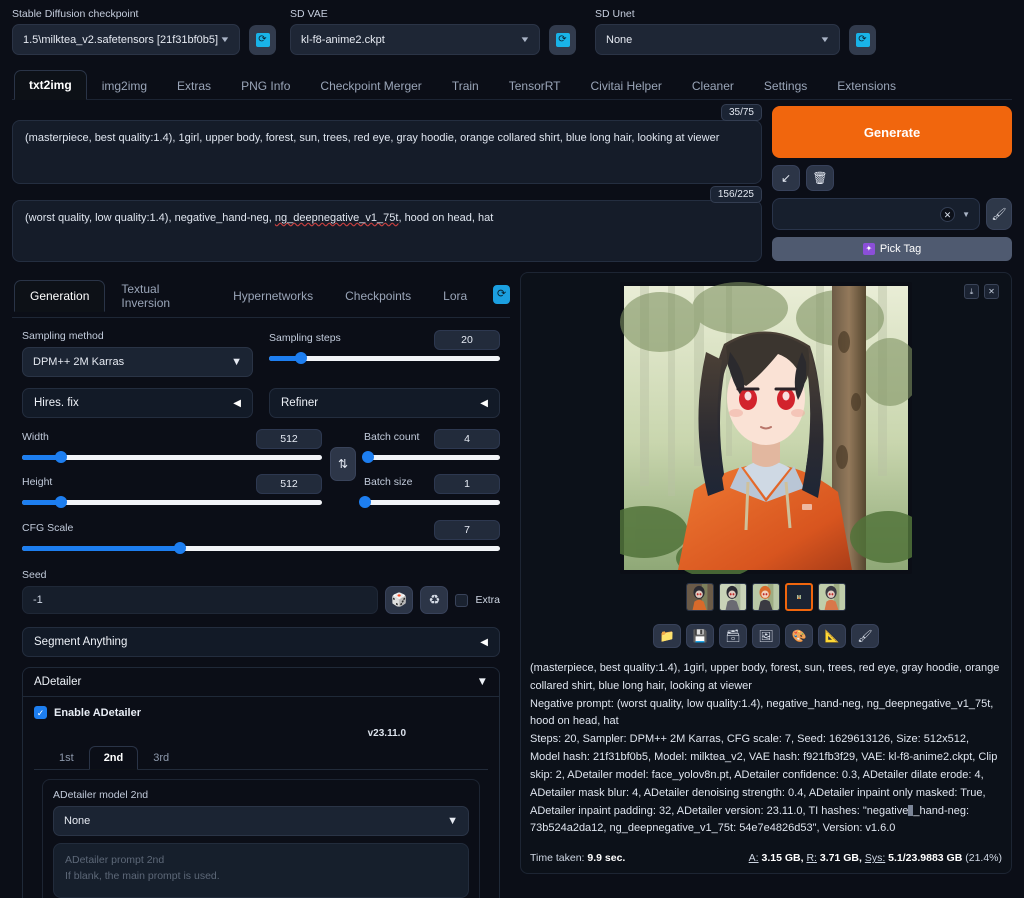 The height and width of the screenshot is (898, 1024). What do you see at coordinates (667, 636) in the screenshot?
I see `folder-icon: 📁` at bounding box center [667, 636].